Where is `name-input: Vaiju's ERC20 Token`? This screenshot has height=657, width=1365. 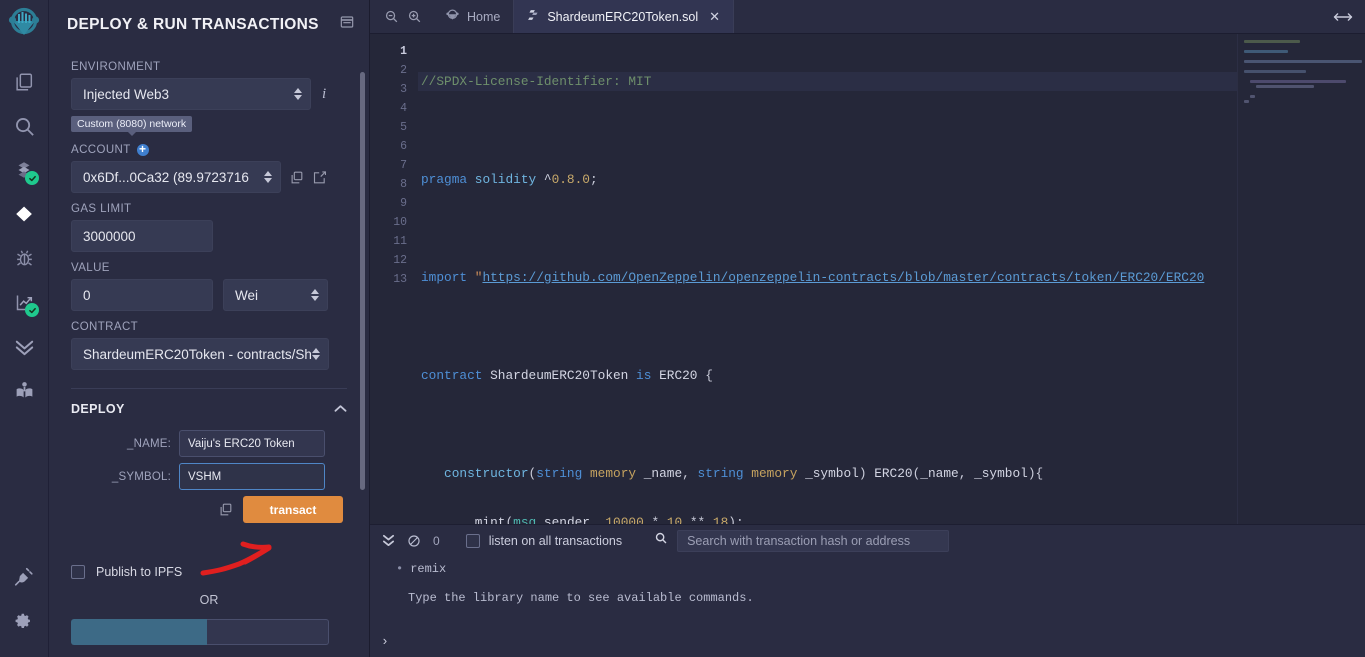
name-input: Vaiju's ERC20 Token is located at coordinates (252, 443).